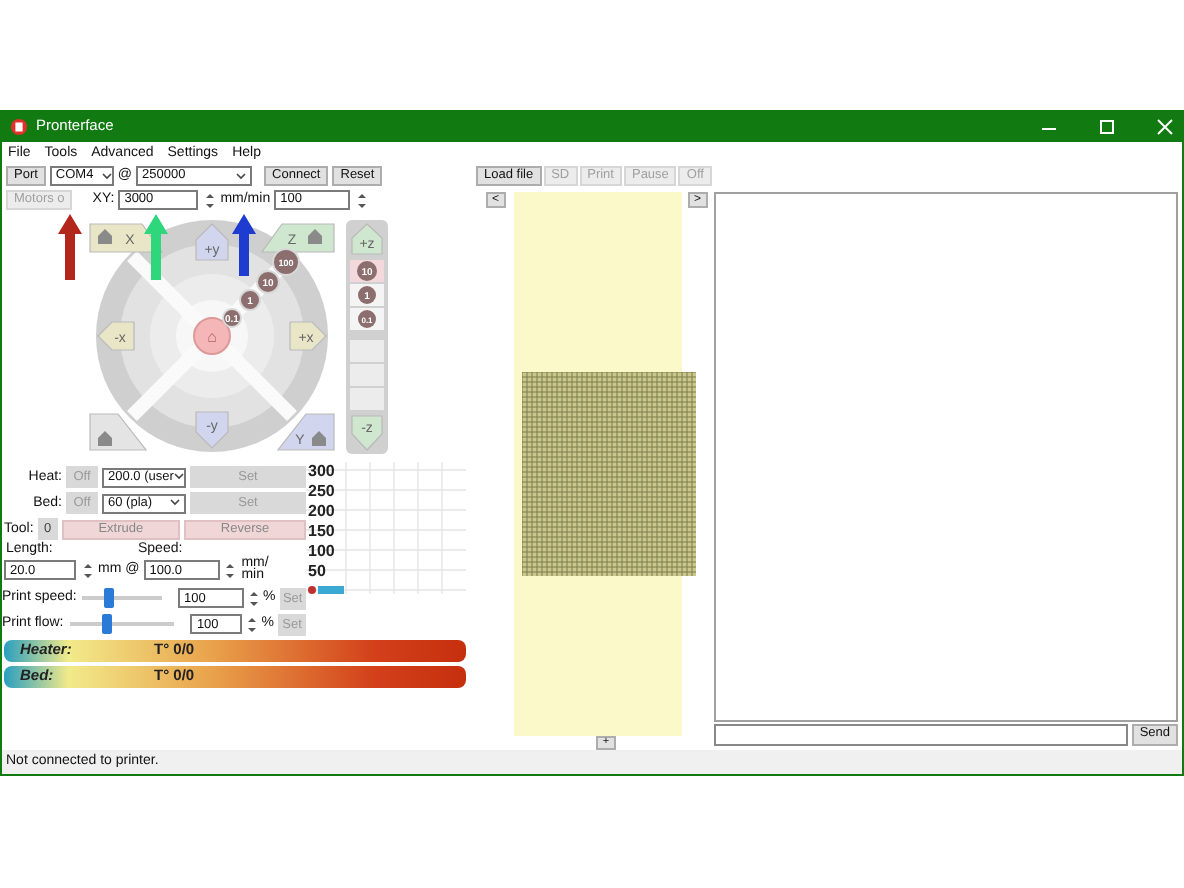  Describe the element at coordinates (317, 571) in the screenshot. I see `axis-label: 50` at that location.